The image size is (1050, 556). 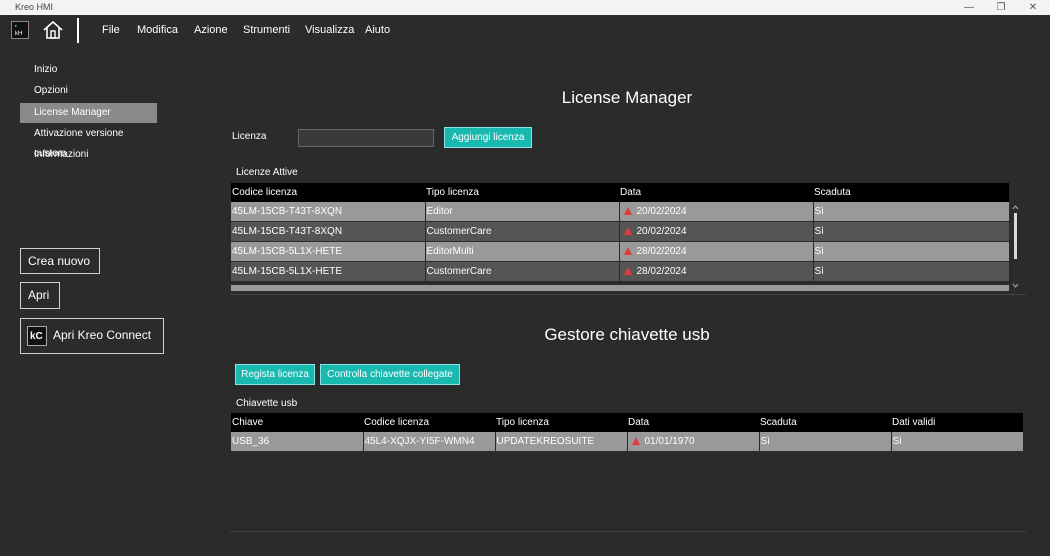 I want to click on column-header-dati-validi: Dati validi, so click(x=957, y=422).